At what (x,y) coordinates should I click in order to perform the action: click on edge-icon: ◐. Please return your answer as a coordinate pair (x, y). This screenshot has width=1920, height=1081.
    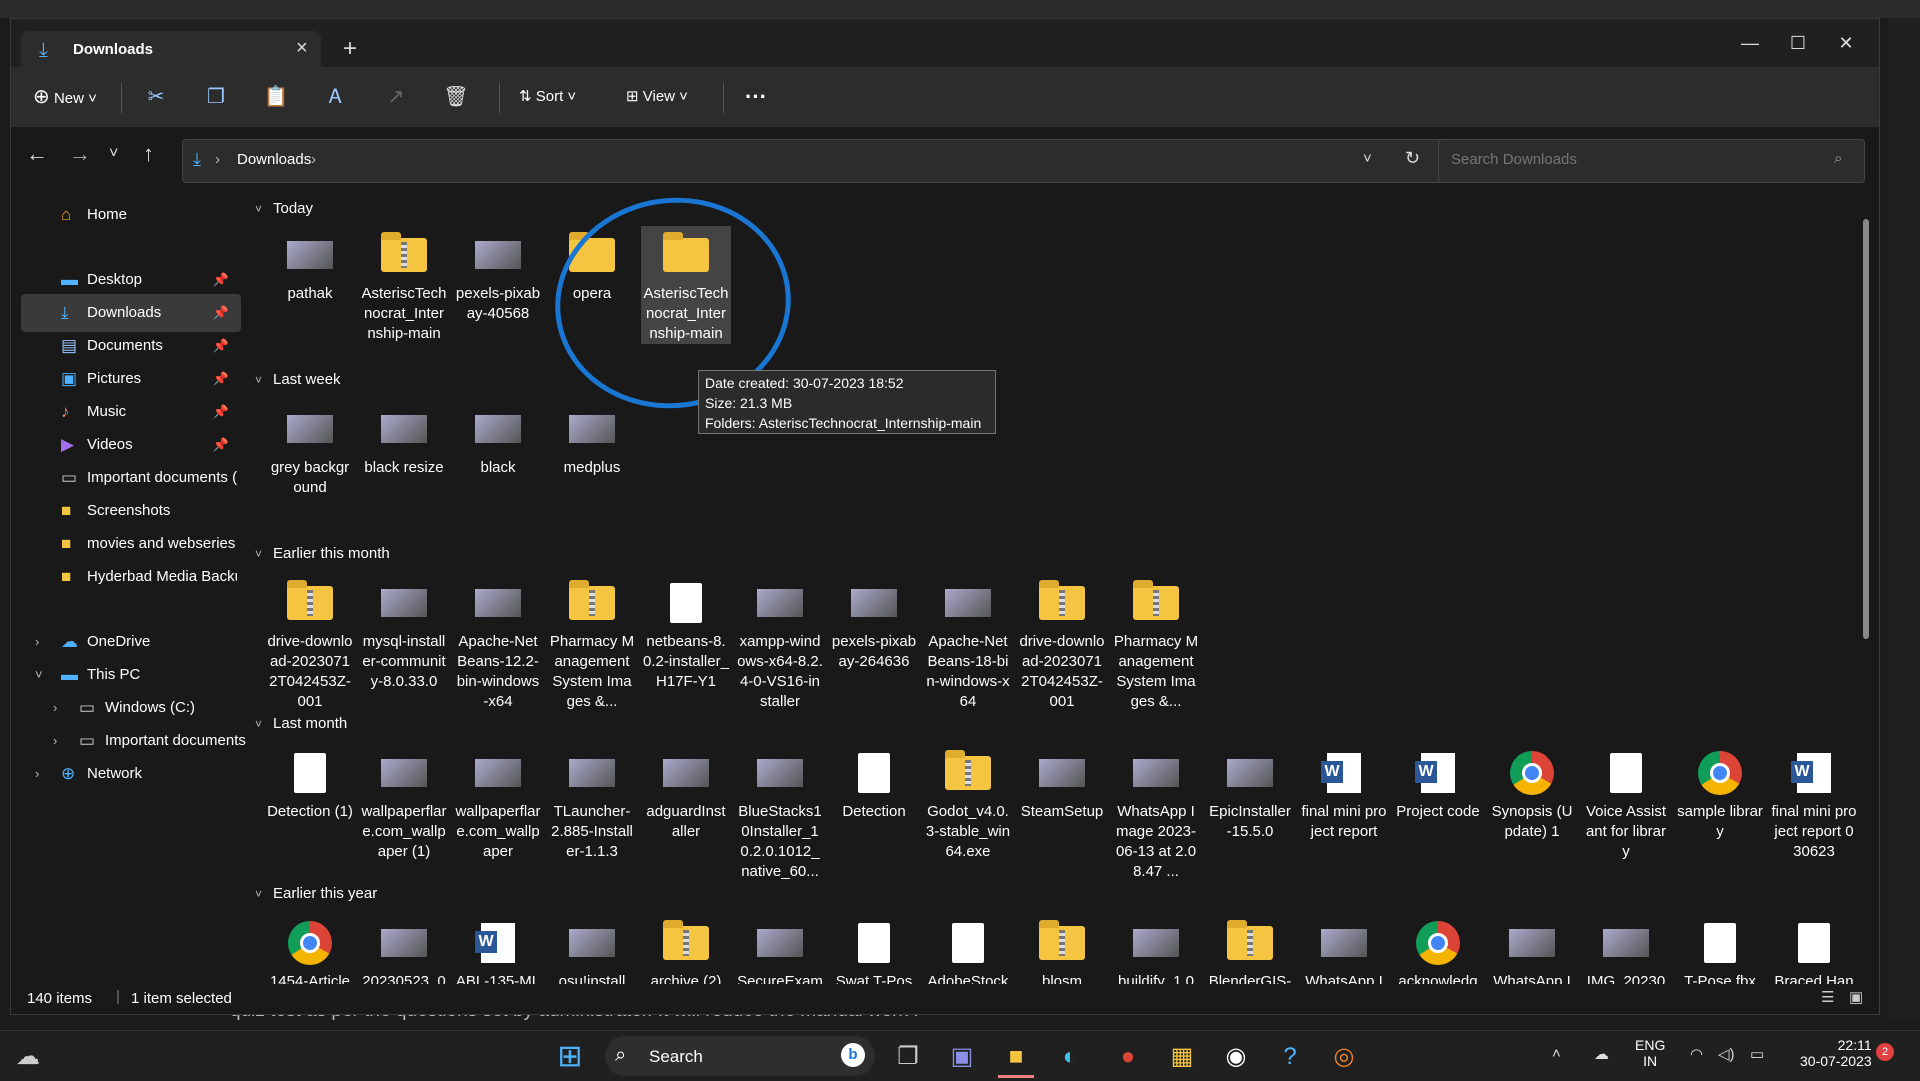
    Looking at the image, I should click on (1070, 1057).